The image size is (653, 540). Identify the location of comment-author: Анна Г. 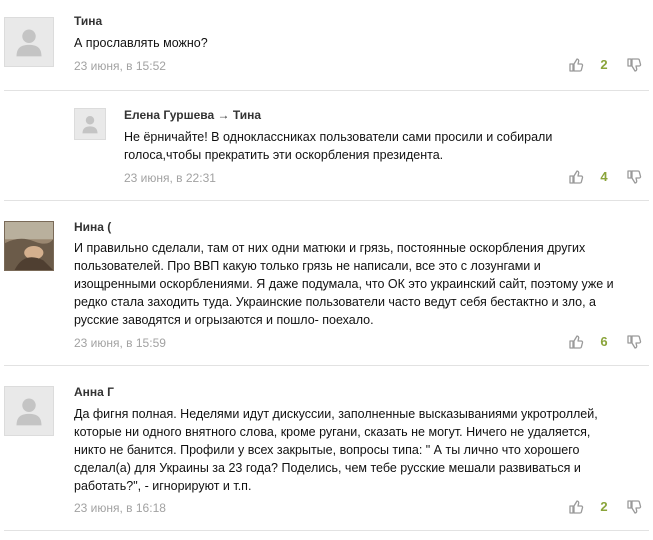
(94, 392).